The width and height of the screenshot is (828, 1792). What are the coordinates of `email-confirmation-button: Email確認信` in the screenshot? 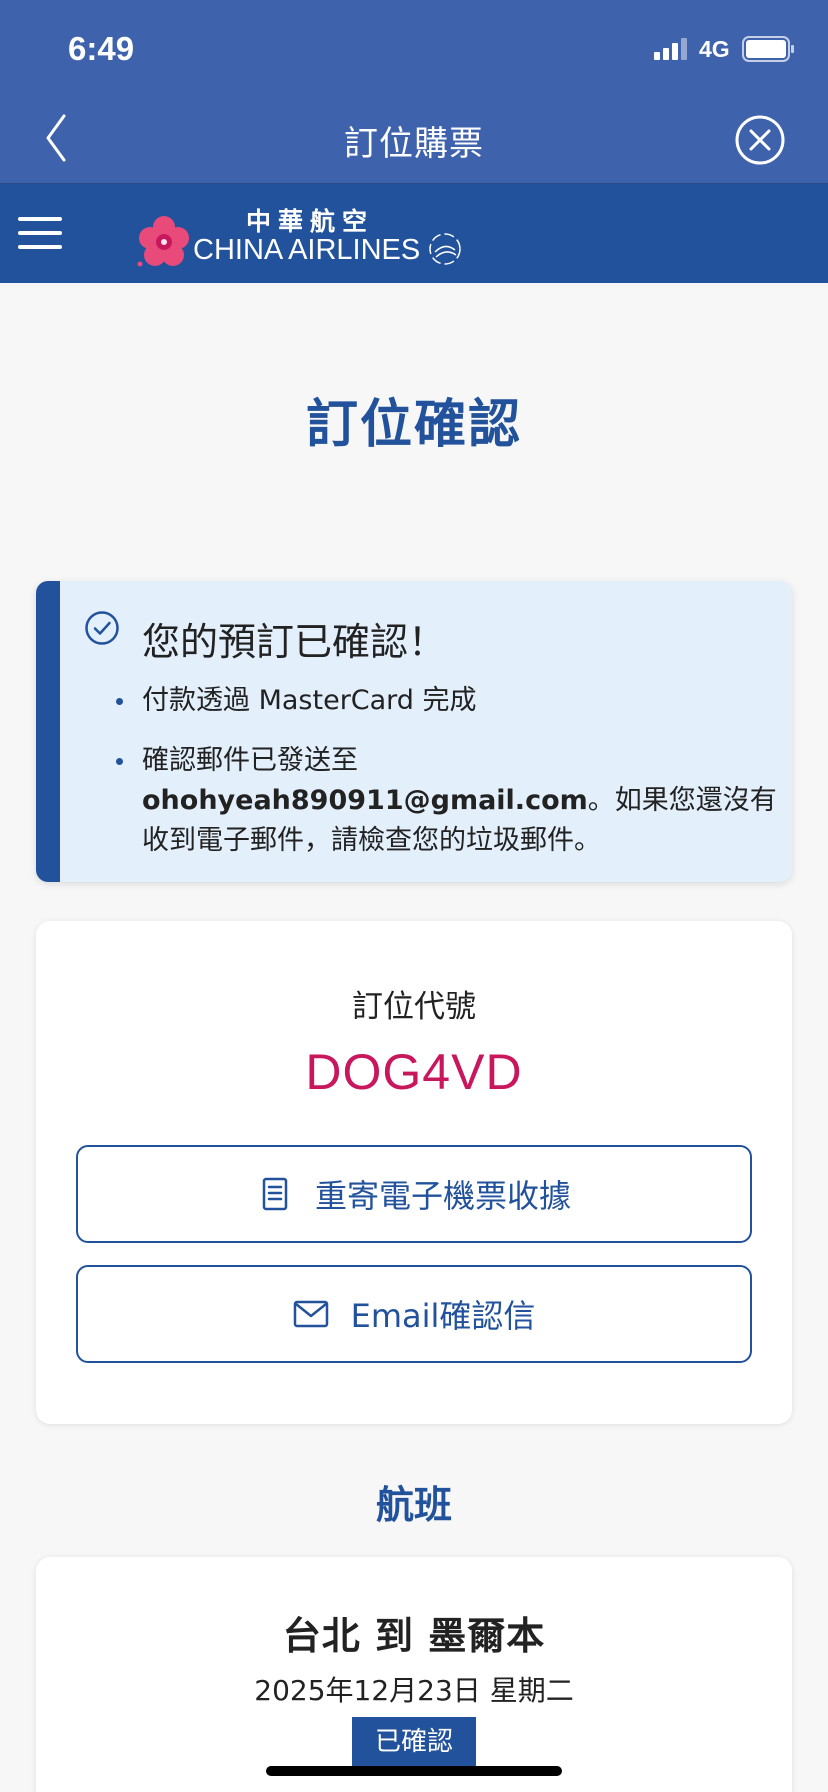 It's located at (414, 1314).